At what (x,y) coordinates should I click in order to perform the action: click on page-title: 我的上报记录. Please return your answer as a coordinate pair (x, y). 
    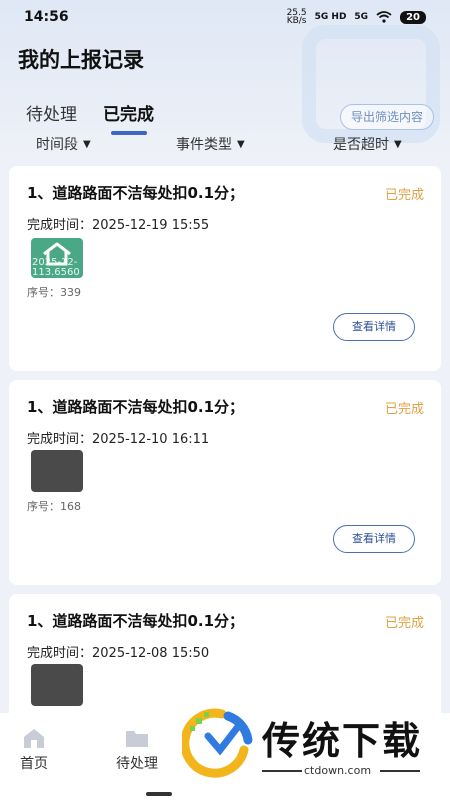
    Looking at the image, I should click on (81, 60).